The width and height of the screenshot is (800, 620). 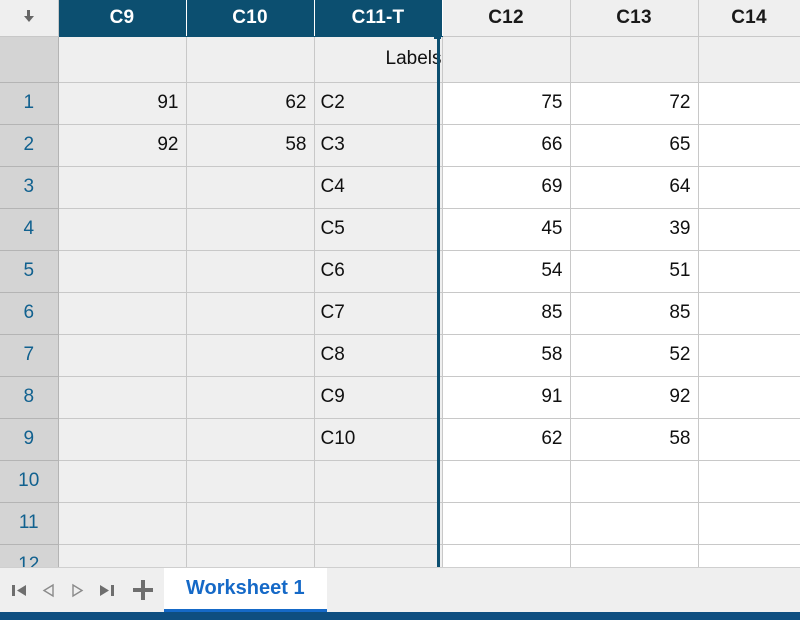 What do you see at coordinates (378, 271) in the screenshot?
I see `cell-c11-t-5: C6` at bounding box center [378, 271].